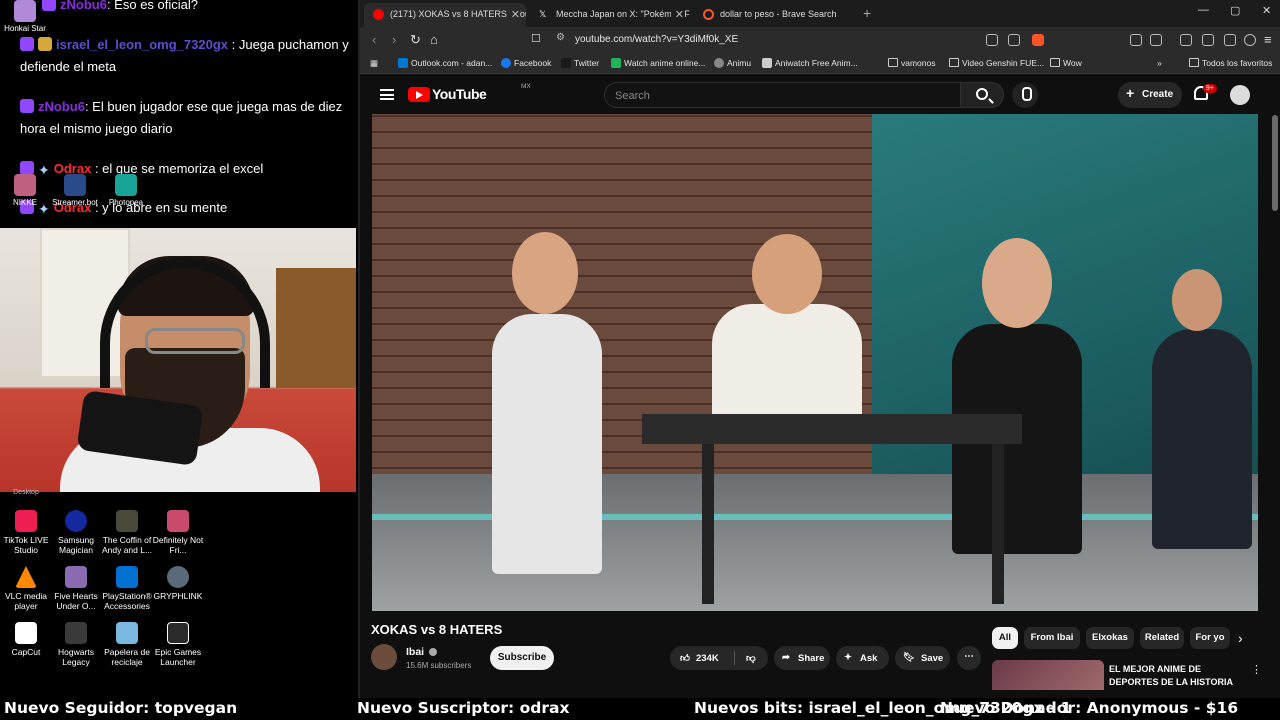  What do you see at coordinates (463, 708) in the screenshot?
I see `ticker-subscriber: Nuevo Suscriptor: odrax` at bounding box center [463, 708].